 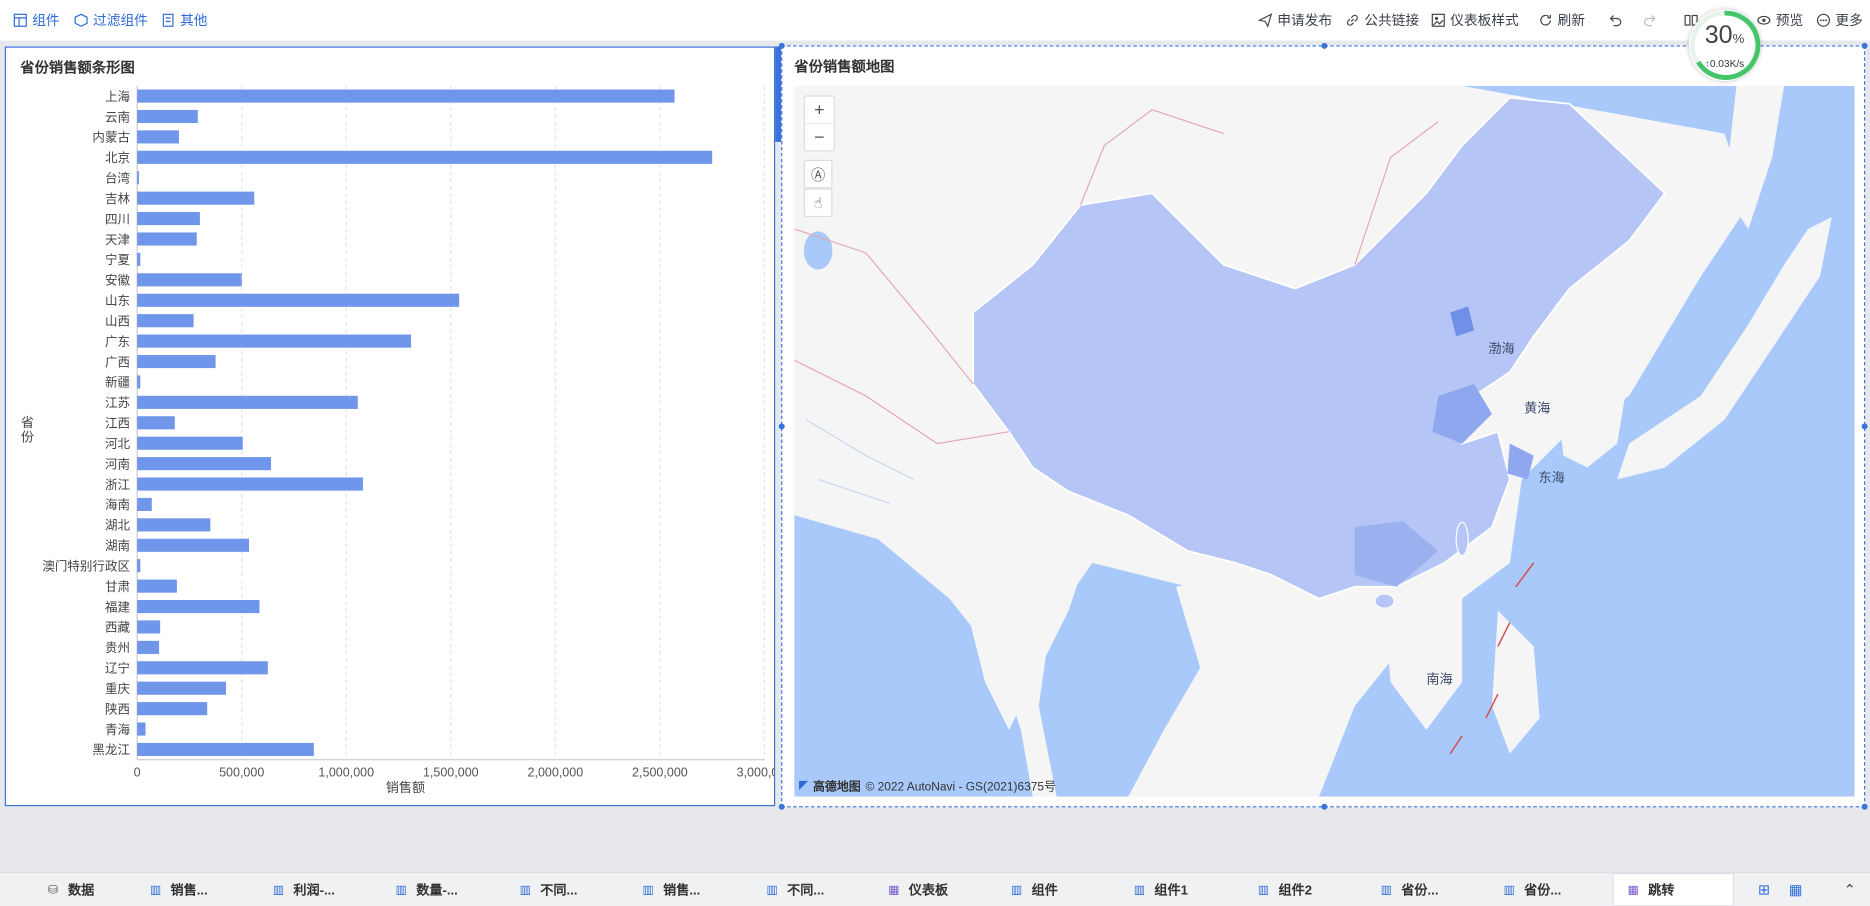 I want to click on y-tick-label: 广东, so click(x=117, y=342).